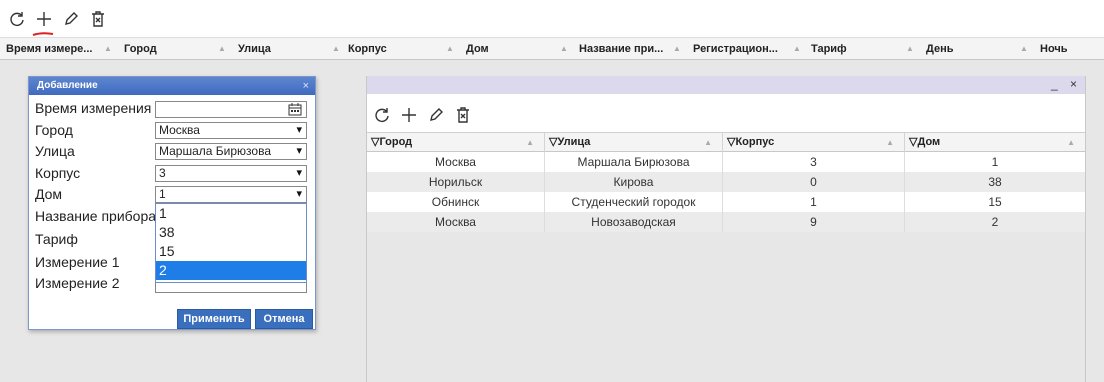 The height and width of the screenshot is (382, 1104). Describe the element at coordinates (214, 319) in the screenshot. I see `apply-button: Применить` at that location.